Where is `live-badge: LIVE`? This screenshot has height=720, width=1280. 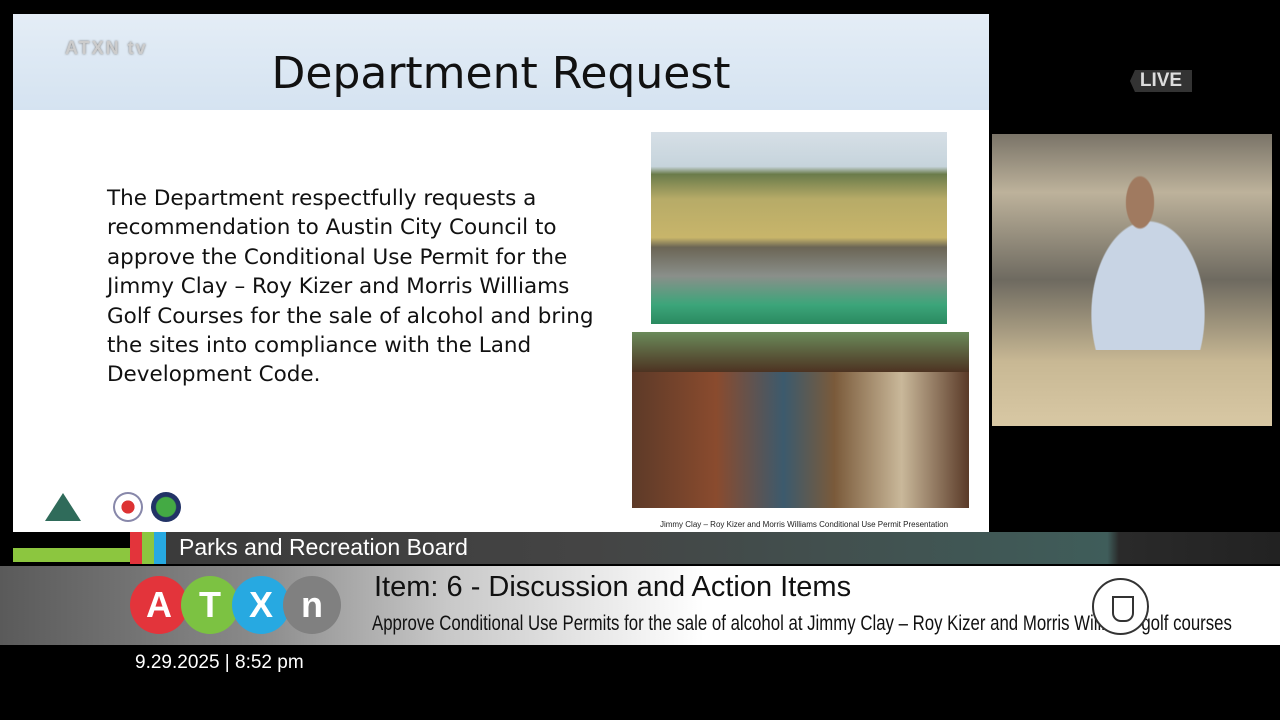
live-badge: LIVE is located at coordinates (1161, 81).